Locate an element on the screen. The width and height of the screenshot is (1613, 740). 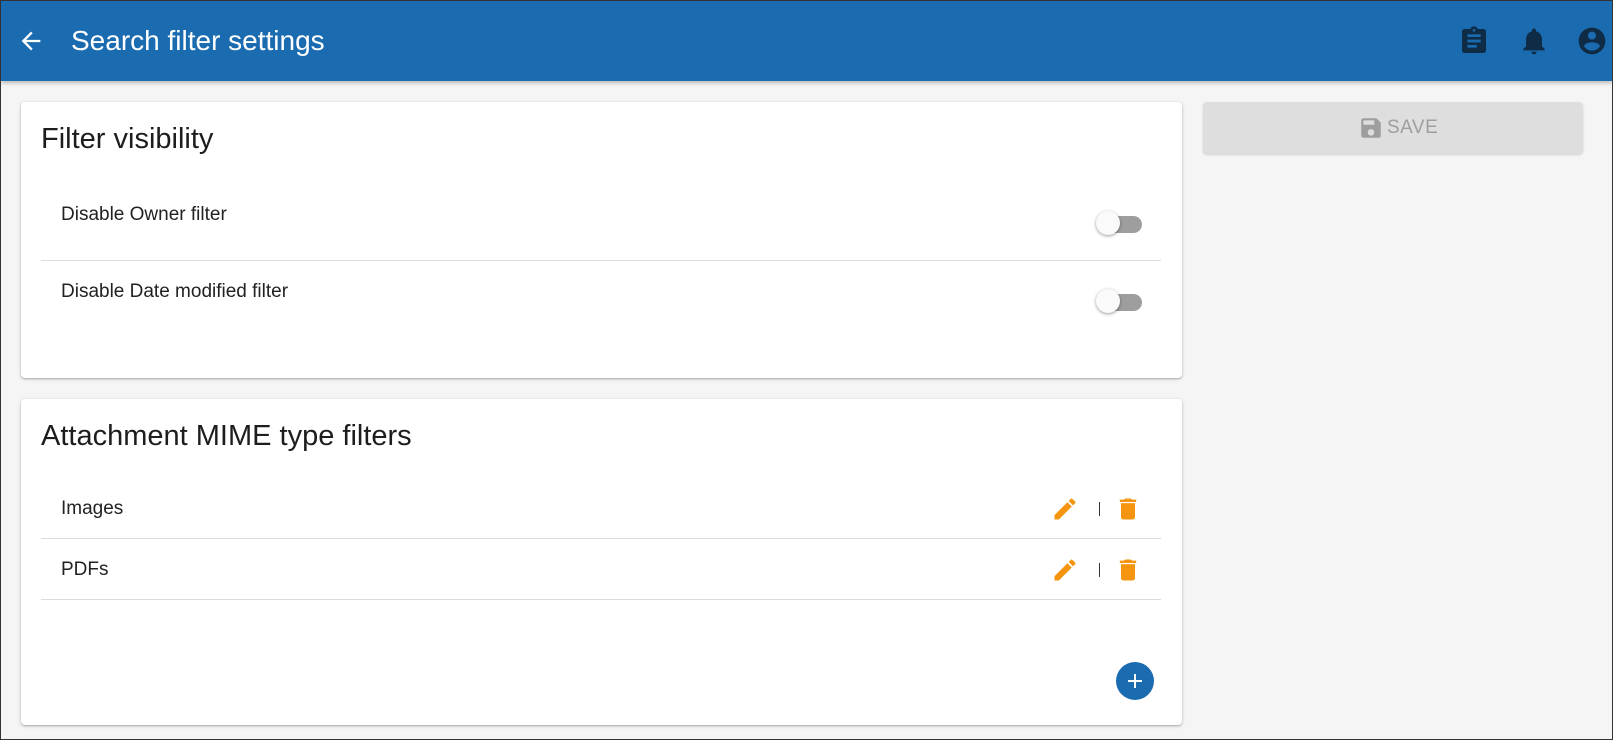
add-icon is located at coordinates (1135, 681).